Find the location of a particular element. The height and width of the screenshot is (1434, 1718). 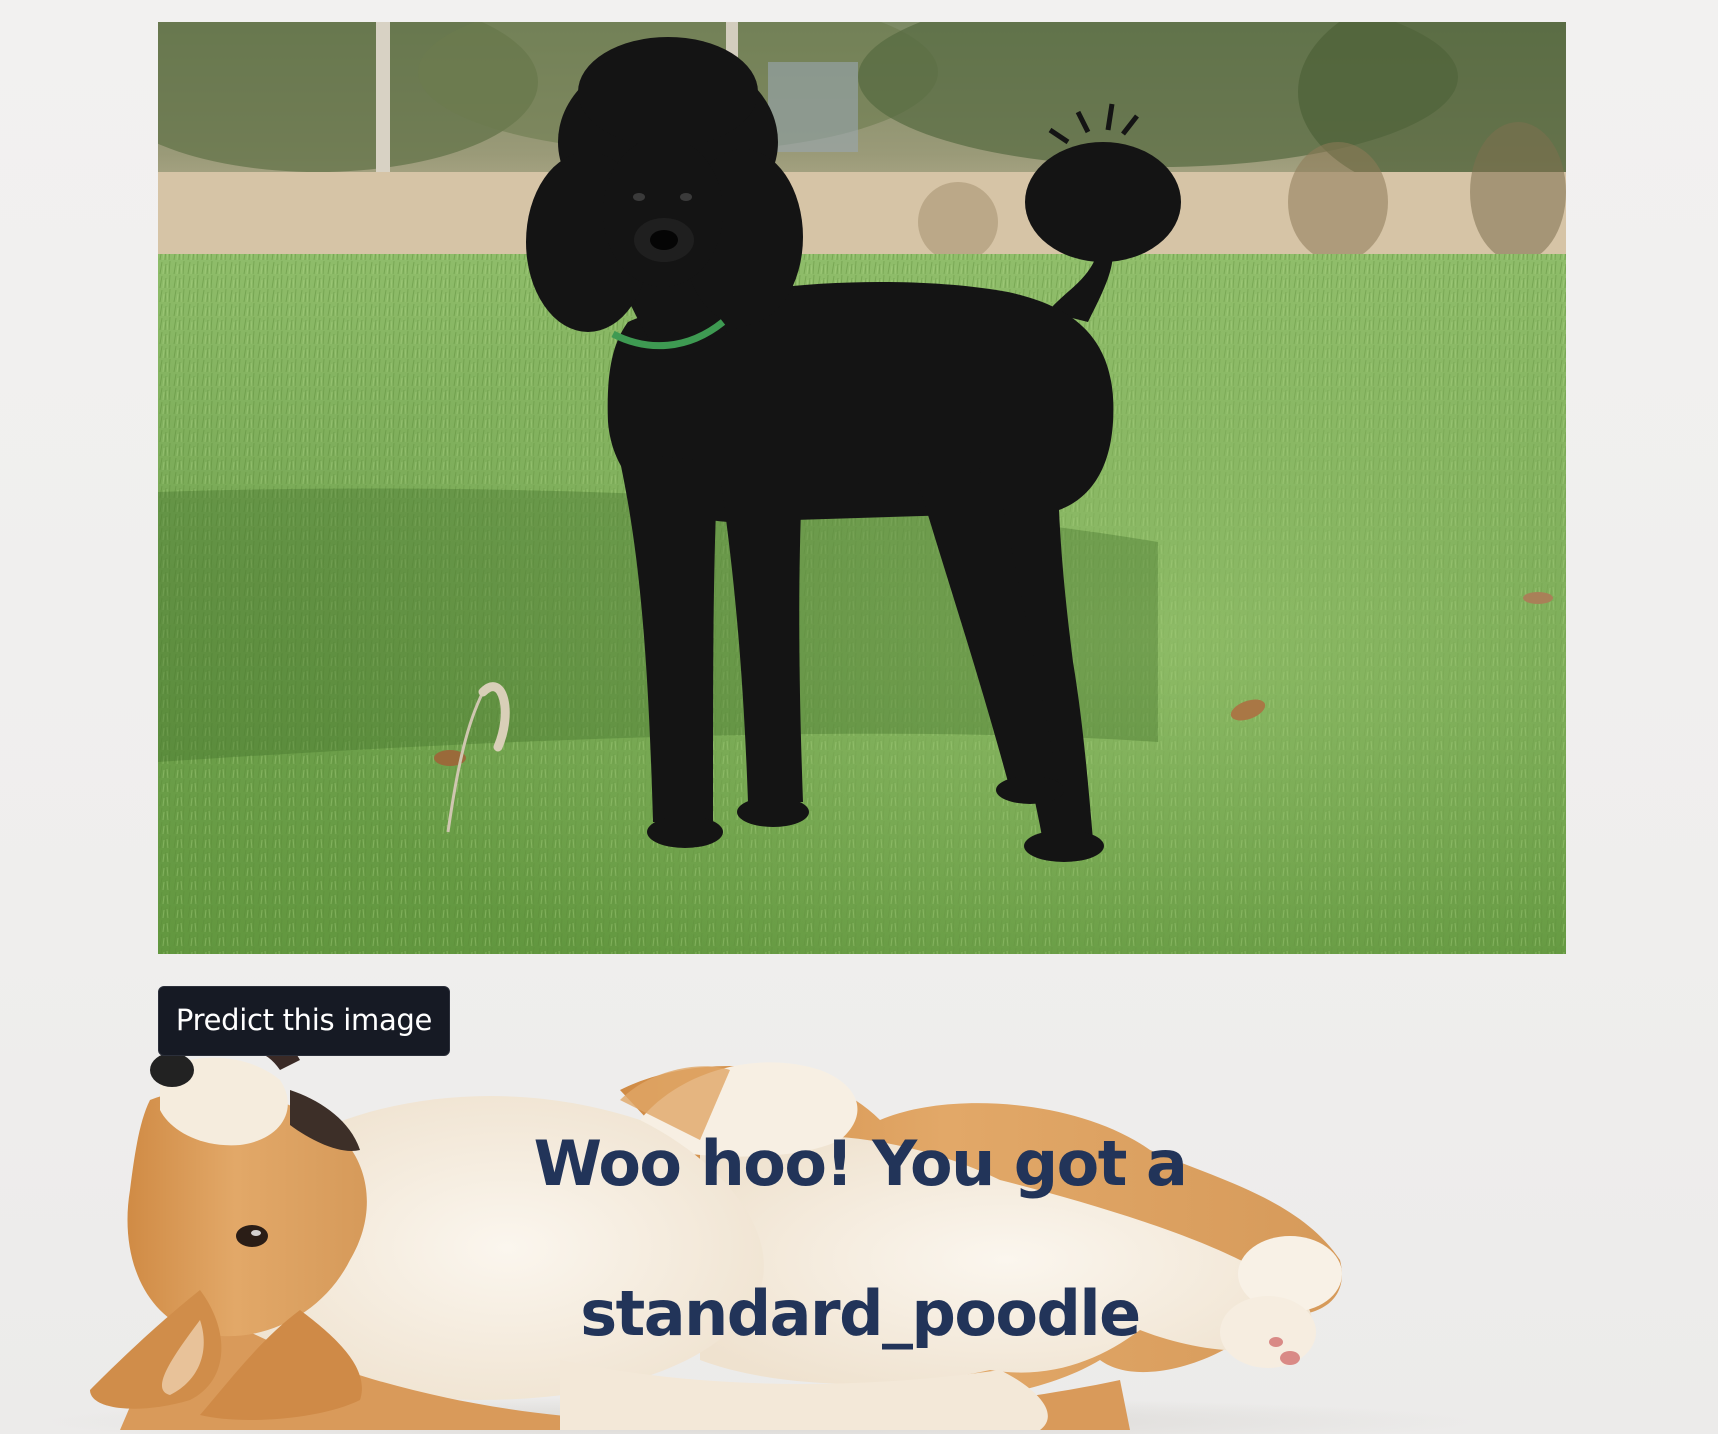

predicted-breed-label: standard_poodle is located at coordinates (860, 1313).